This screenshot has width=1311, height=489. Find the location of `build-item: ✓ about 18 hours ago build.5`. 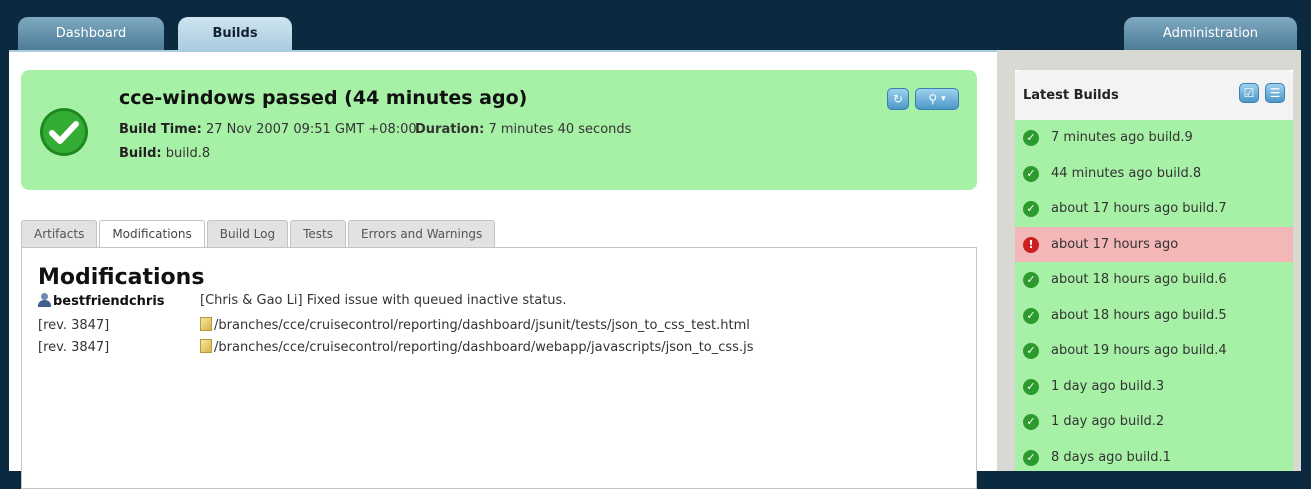

build-item: ✓ about 18 hours ago build.5 is located at coordinates (1154, 315).